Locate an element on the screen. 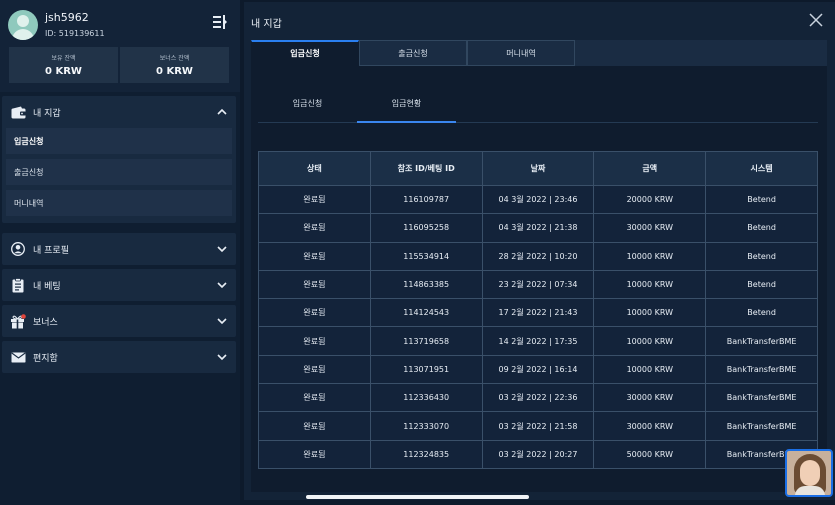 This screenshot has height=505, width=835. chevron-up-icon is located at coordinates (222, 112).